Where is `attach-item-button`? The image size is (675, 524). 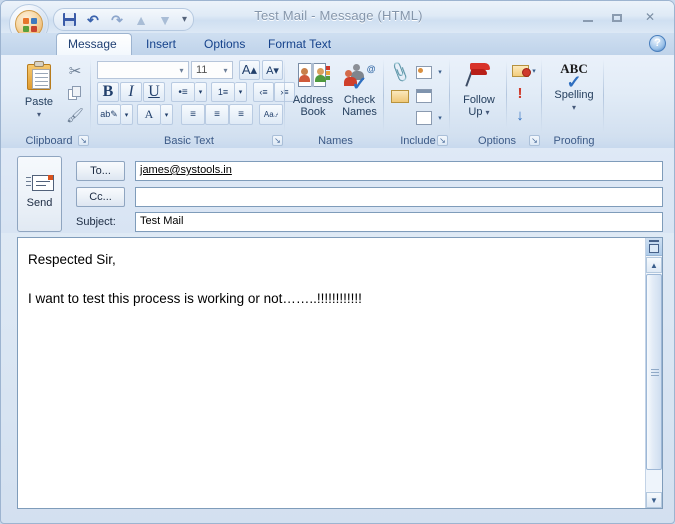 attach-item-button is located at coordinates (400, 96).